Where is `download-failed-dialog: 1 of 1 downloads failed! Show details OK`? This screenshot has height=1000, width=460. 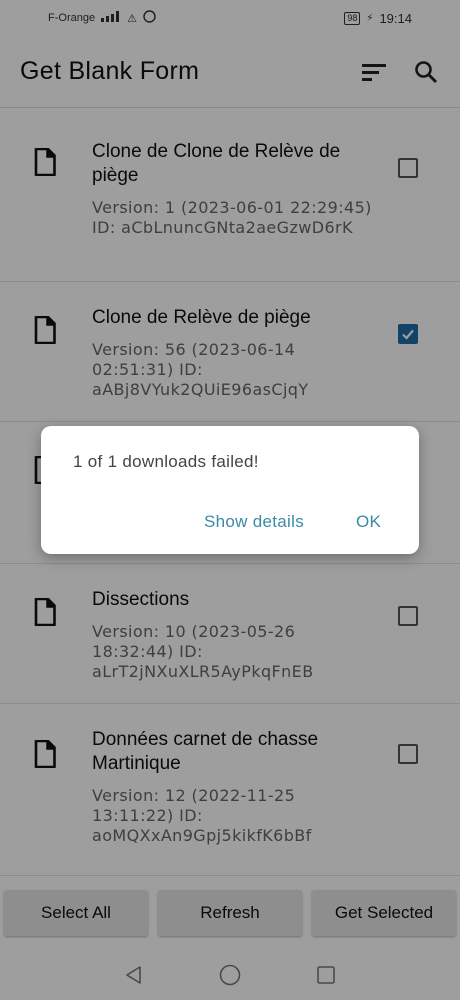
download-failed-dialog: 1 of 1 downloads failed! Show details OK is located at coordinates (230, 490).